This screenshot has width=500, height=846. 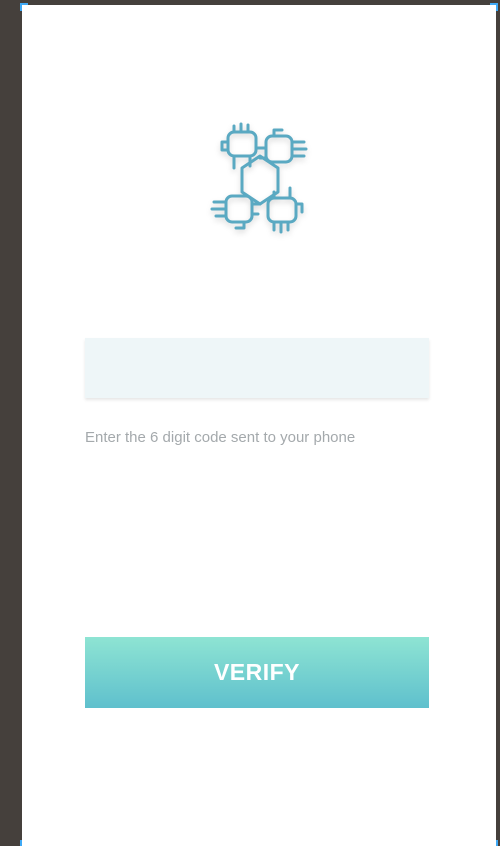 I want to click on selection-handle-top-left, so click(x=24, y=7).